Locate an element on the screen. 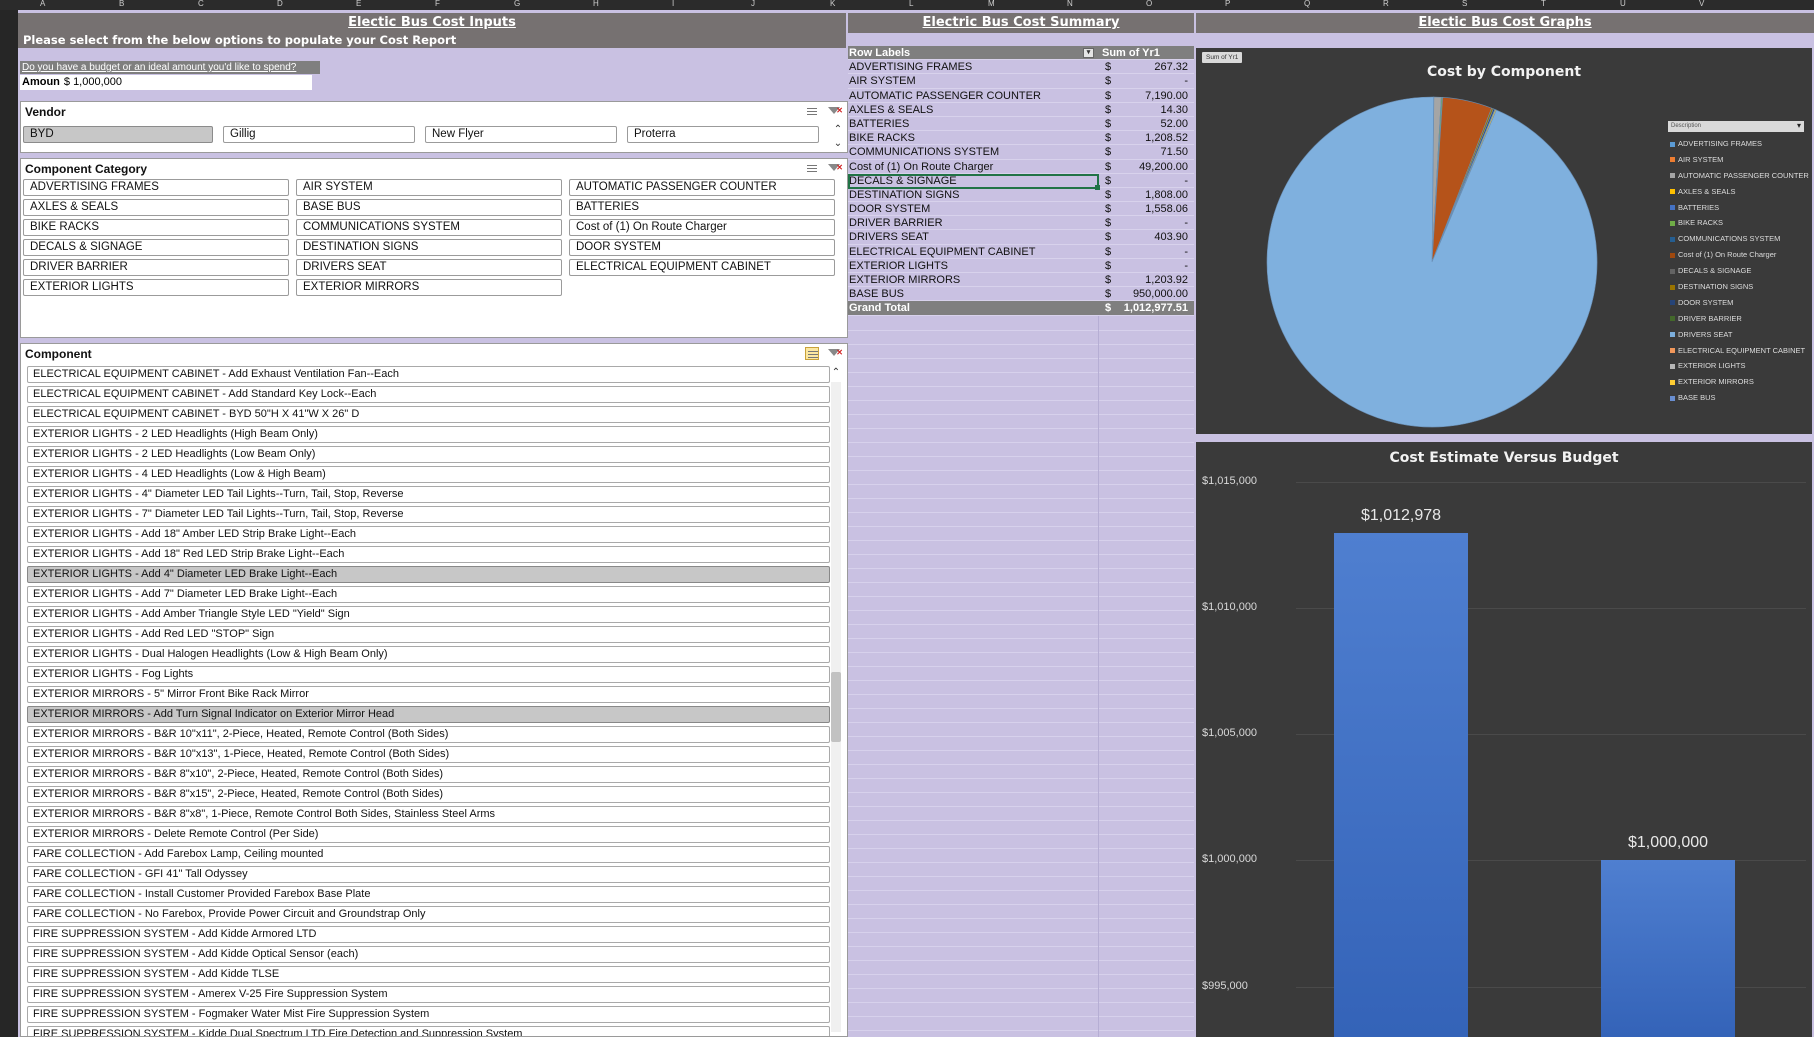 Image resolution: width=1814 pixels, height=1037 pixels. pivot-row: COMMUNICATIONS SYSTEM $71.50 is located at coordinates (1021, 152).